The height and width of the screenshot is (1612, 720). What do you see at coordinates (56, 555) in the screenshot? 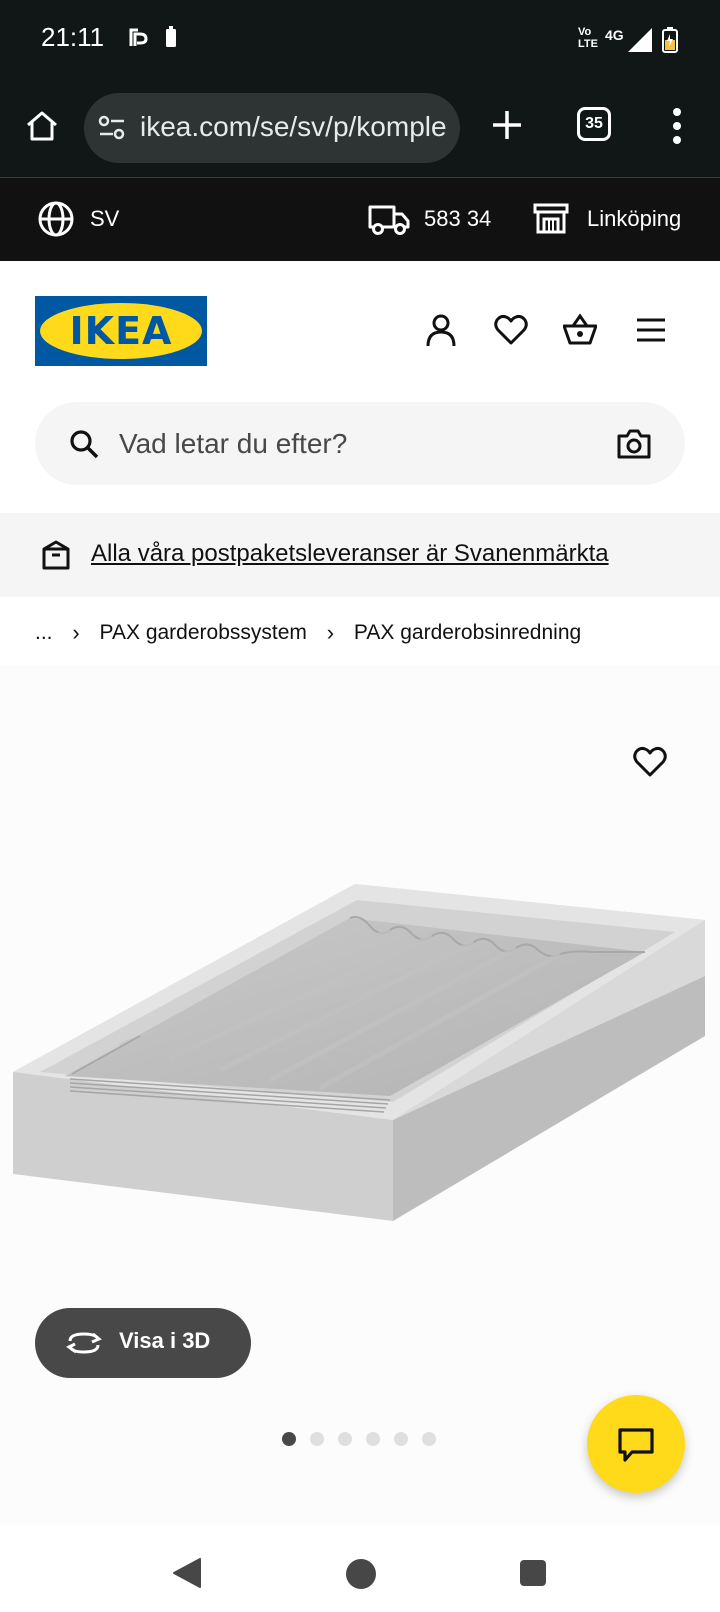
I see `parcel-icon` at bounding box center [56, 555].